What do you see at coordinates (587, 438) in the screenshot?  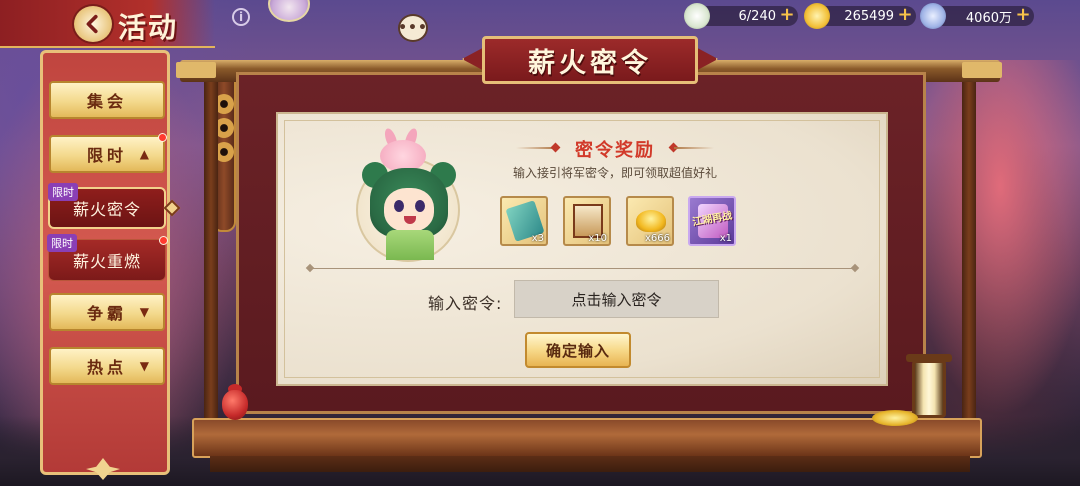 I see `frame-base` at bounding box center [587, 438].